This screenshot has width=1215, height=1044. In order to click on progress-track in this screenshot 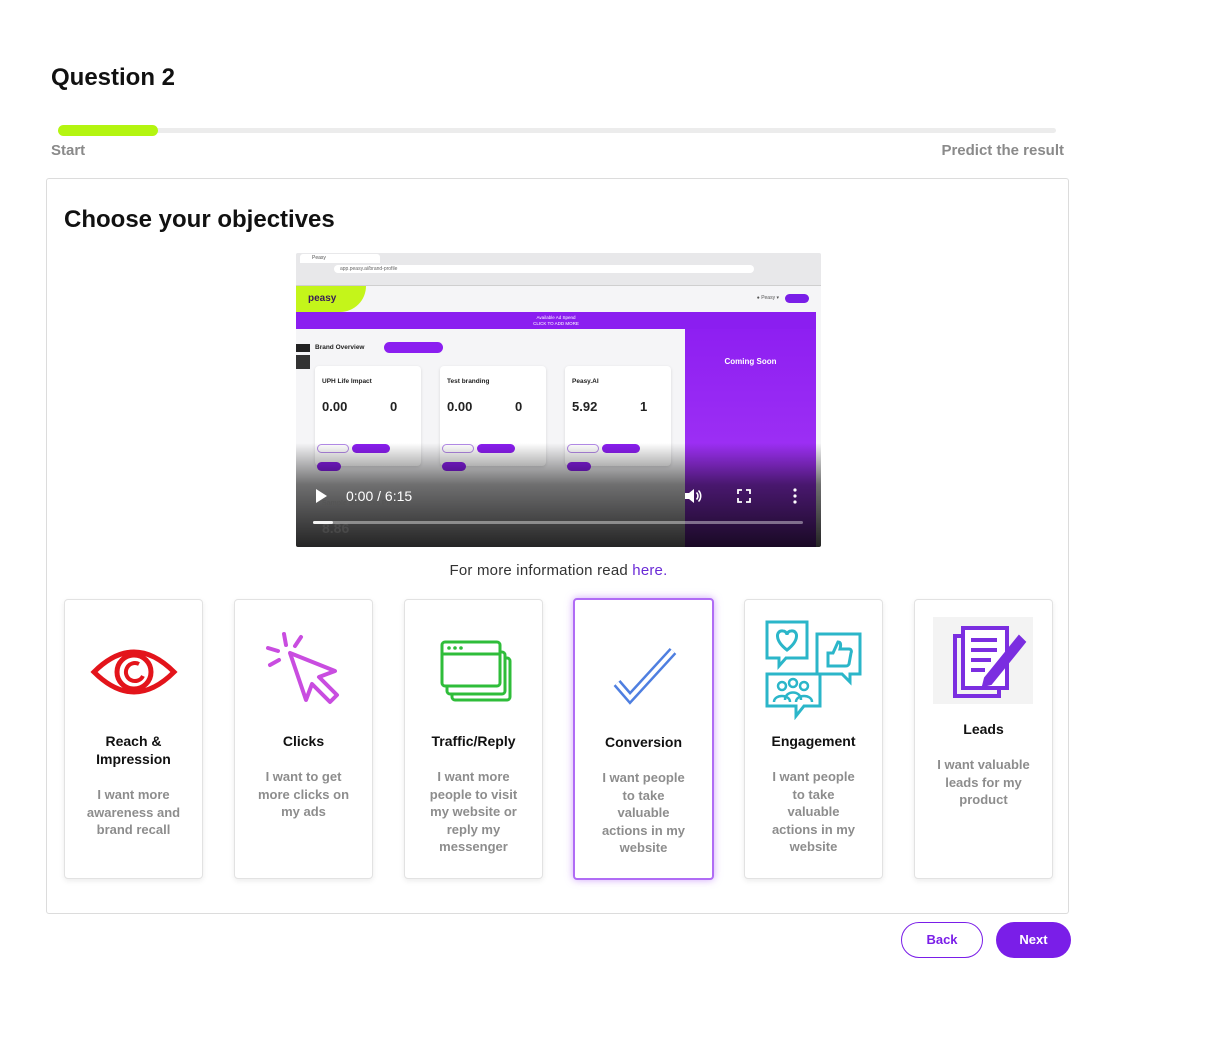, I will do `click(557, 130)`.